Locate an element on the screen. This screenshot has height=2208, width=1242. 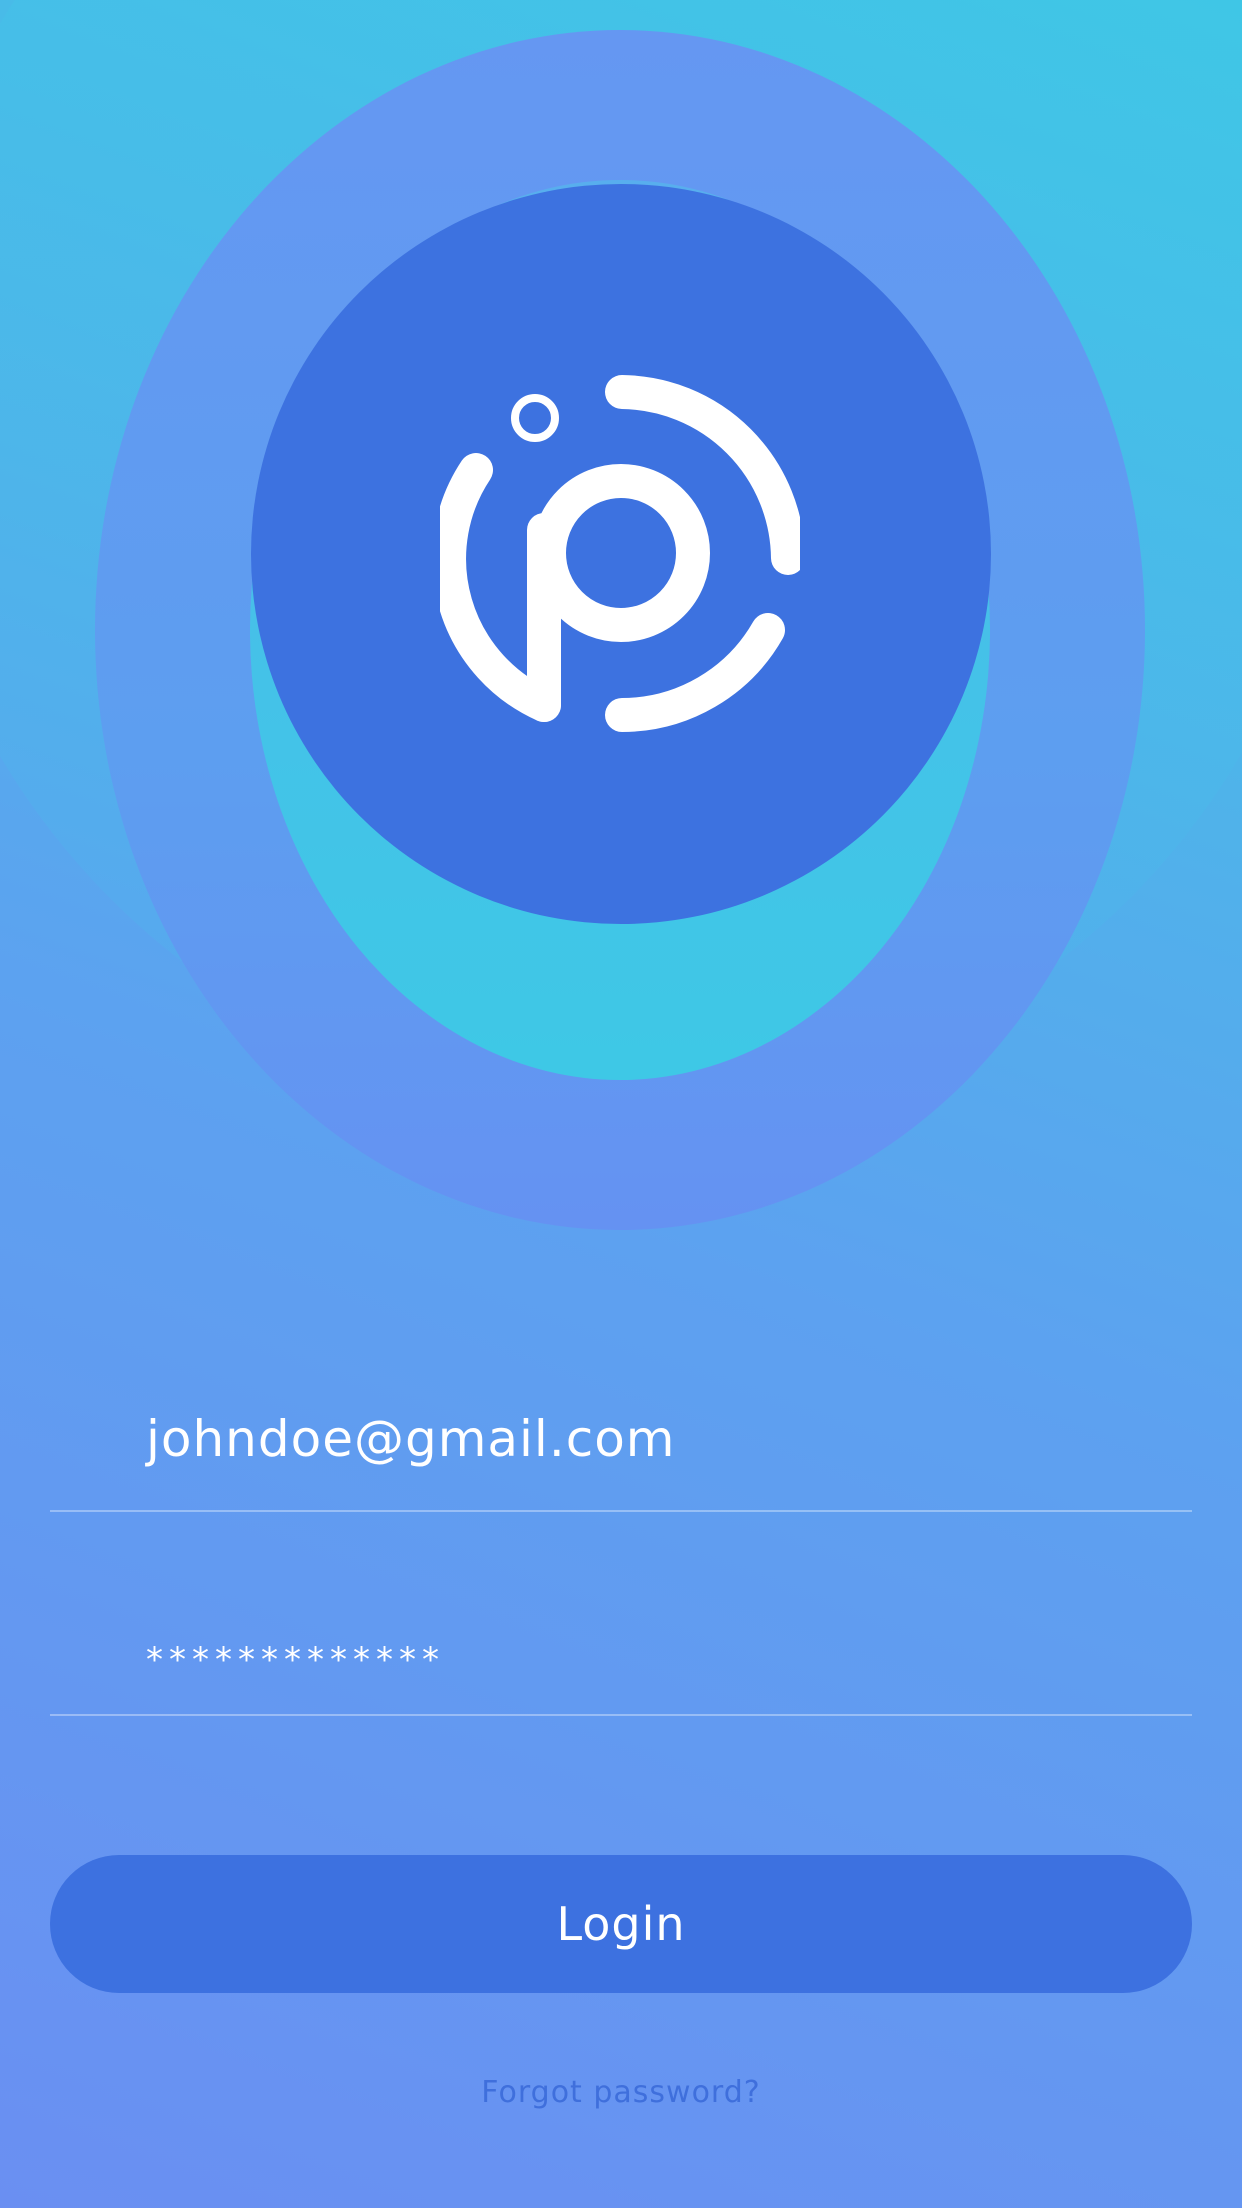
email-field: johndoe@gmail.com is located at coordinates (621, 1451).